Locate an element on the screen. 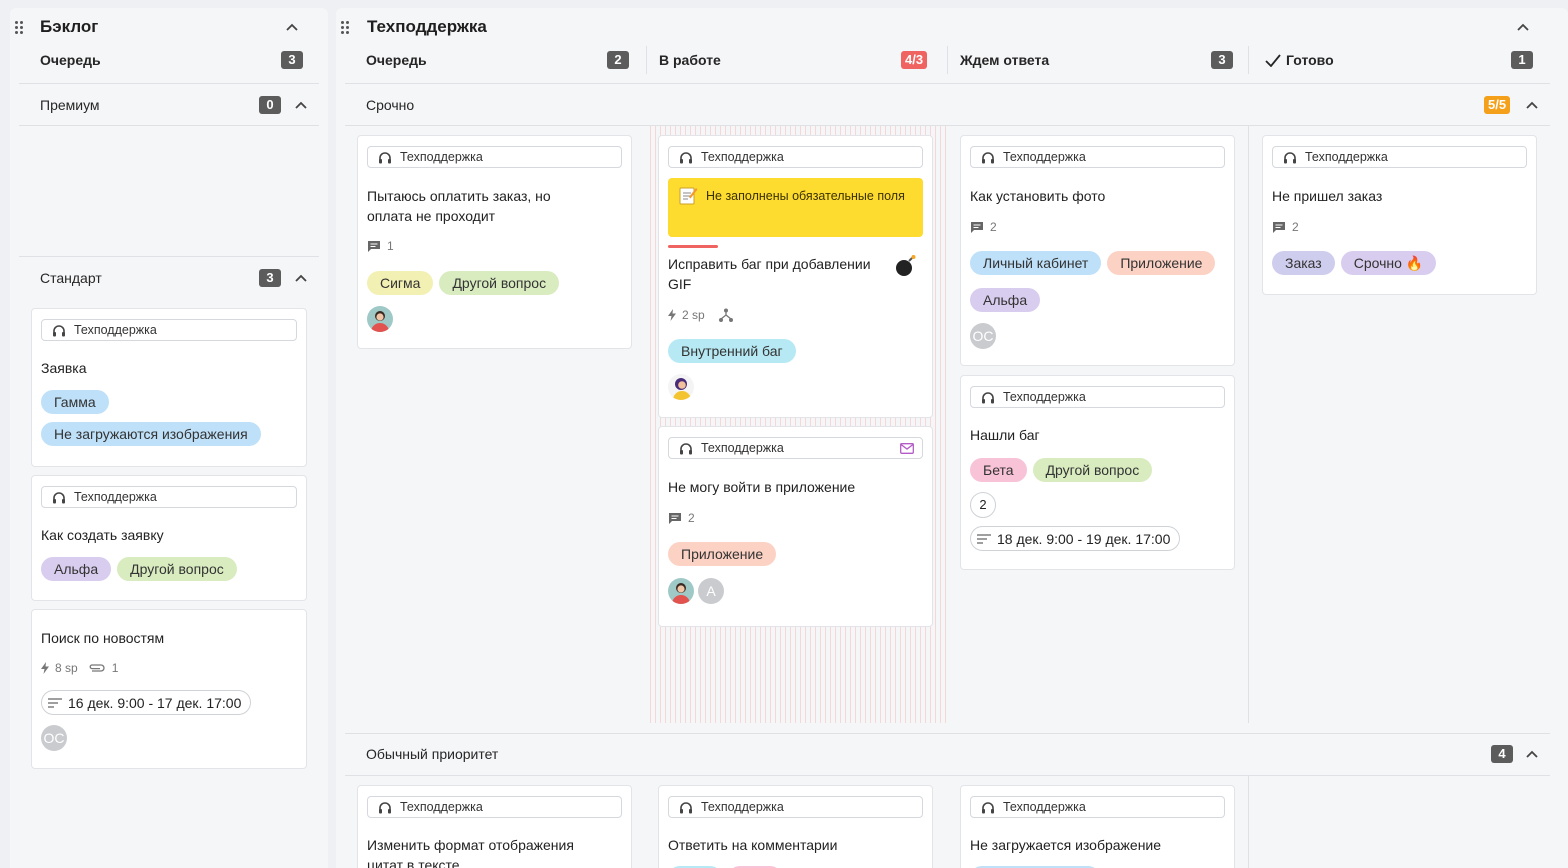 This screenshot has height=868, width=1568. card-title: Не загружается изображение is located at coordinates (1066, 845).